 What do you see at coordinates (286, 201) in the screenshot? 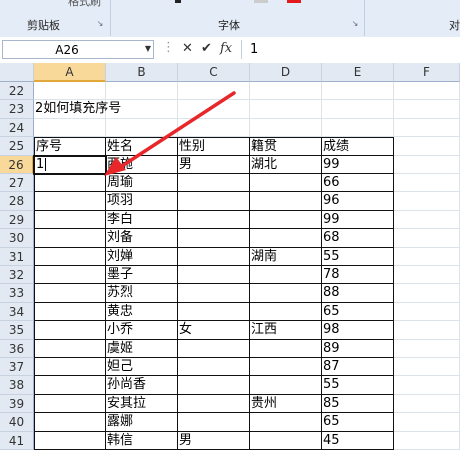
I see `cell-d28` at bounding box center [286, 201].